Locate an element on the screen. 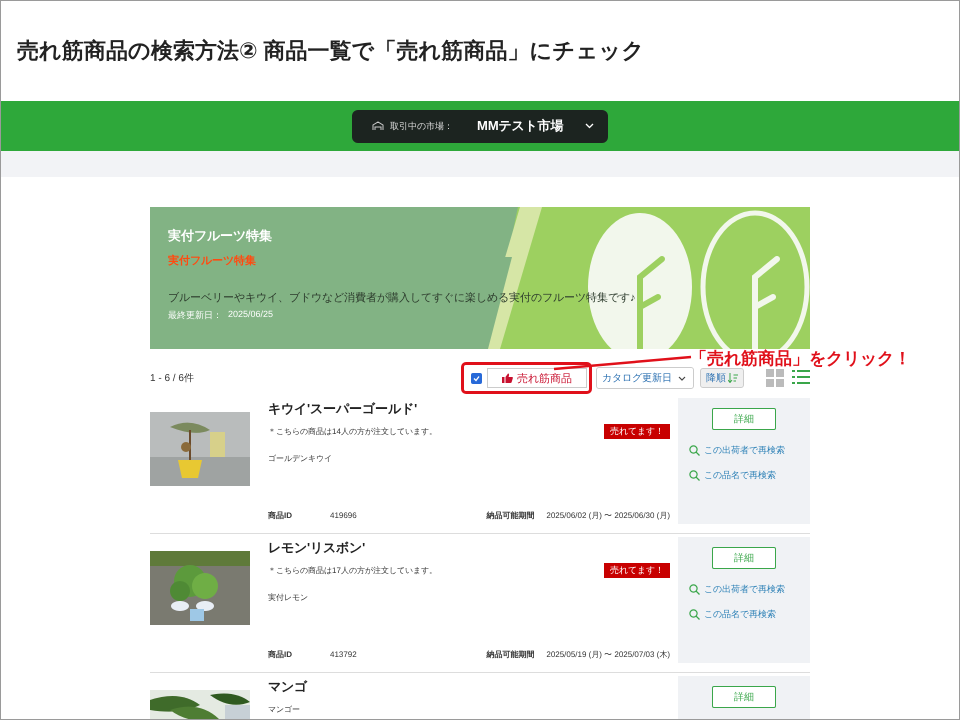  updated-label: 最終更新日： is located at coordinates (195, 315).